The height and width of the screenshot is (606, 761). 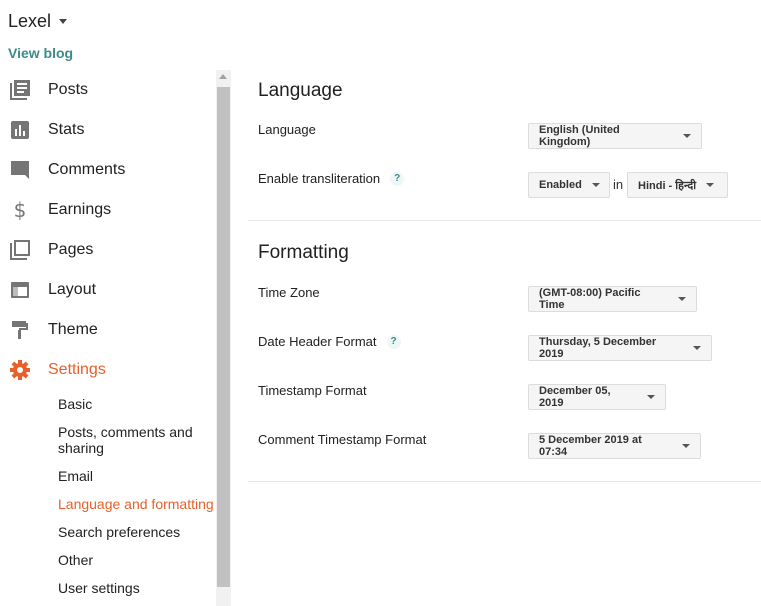 I want to click on sidebar-item-settings: Settings, so click(x=108, y=370).